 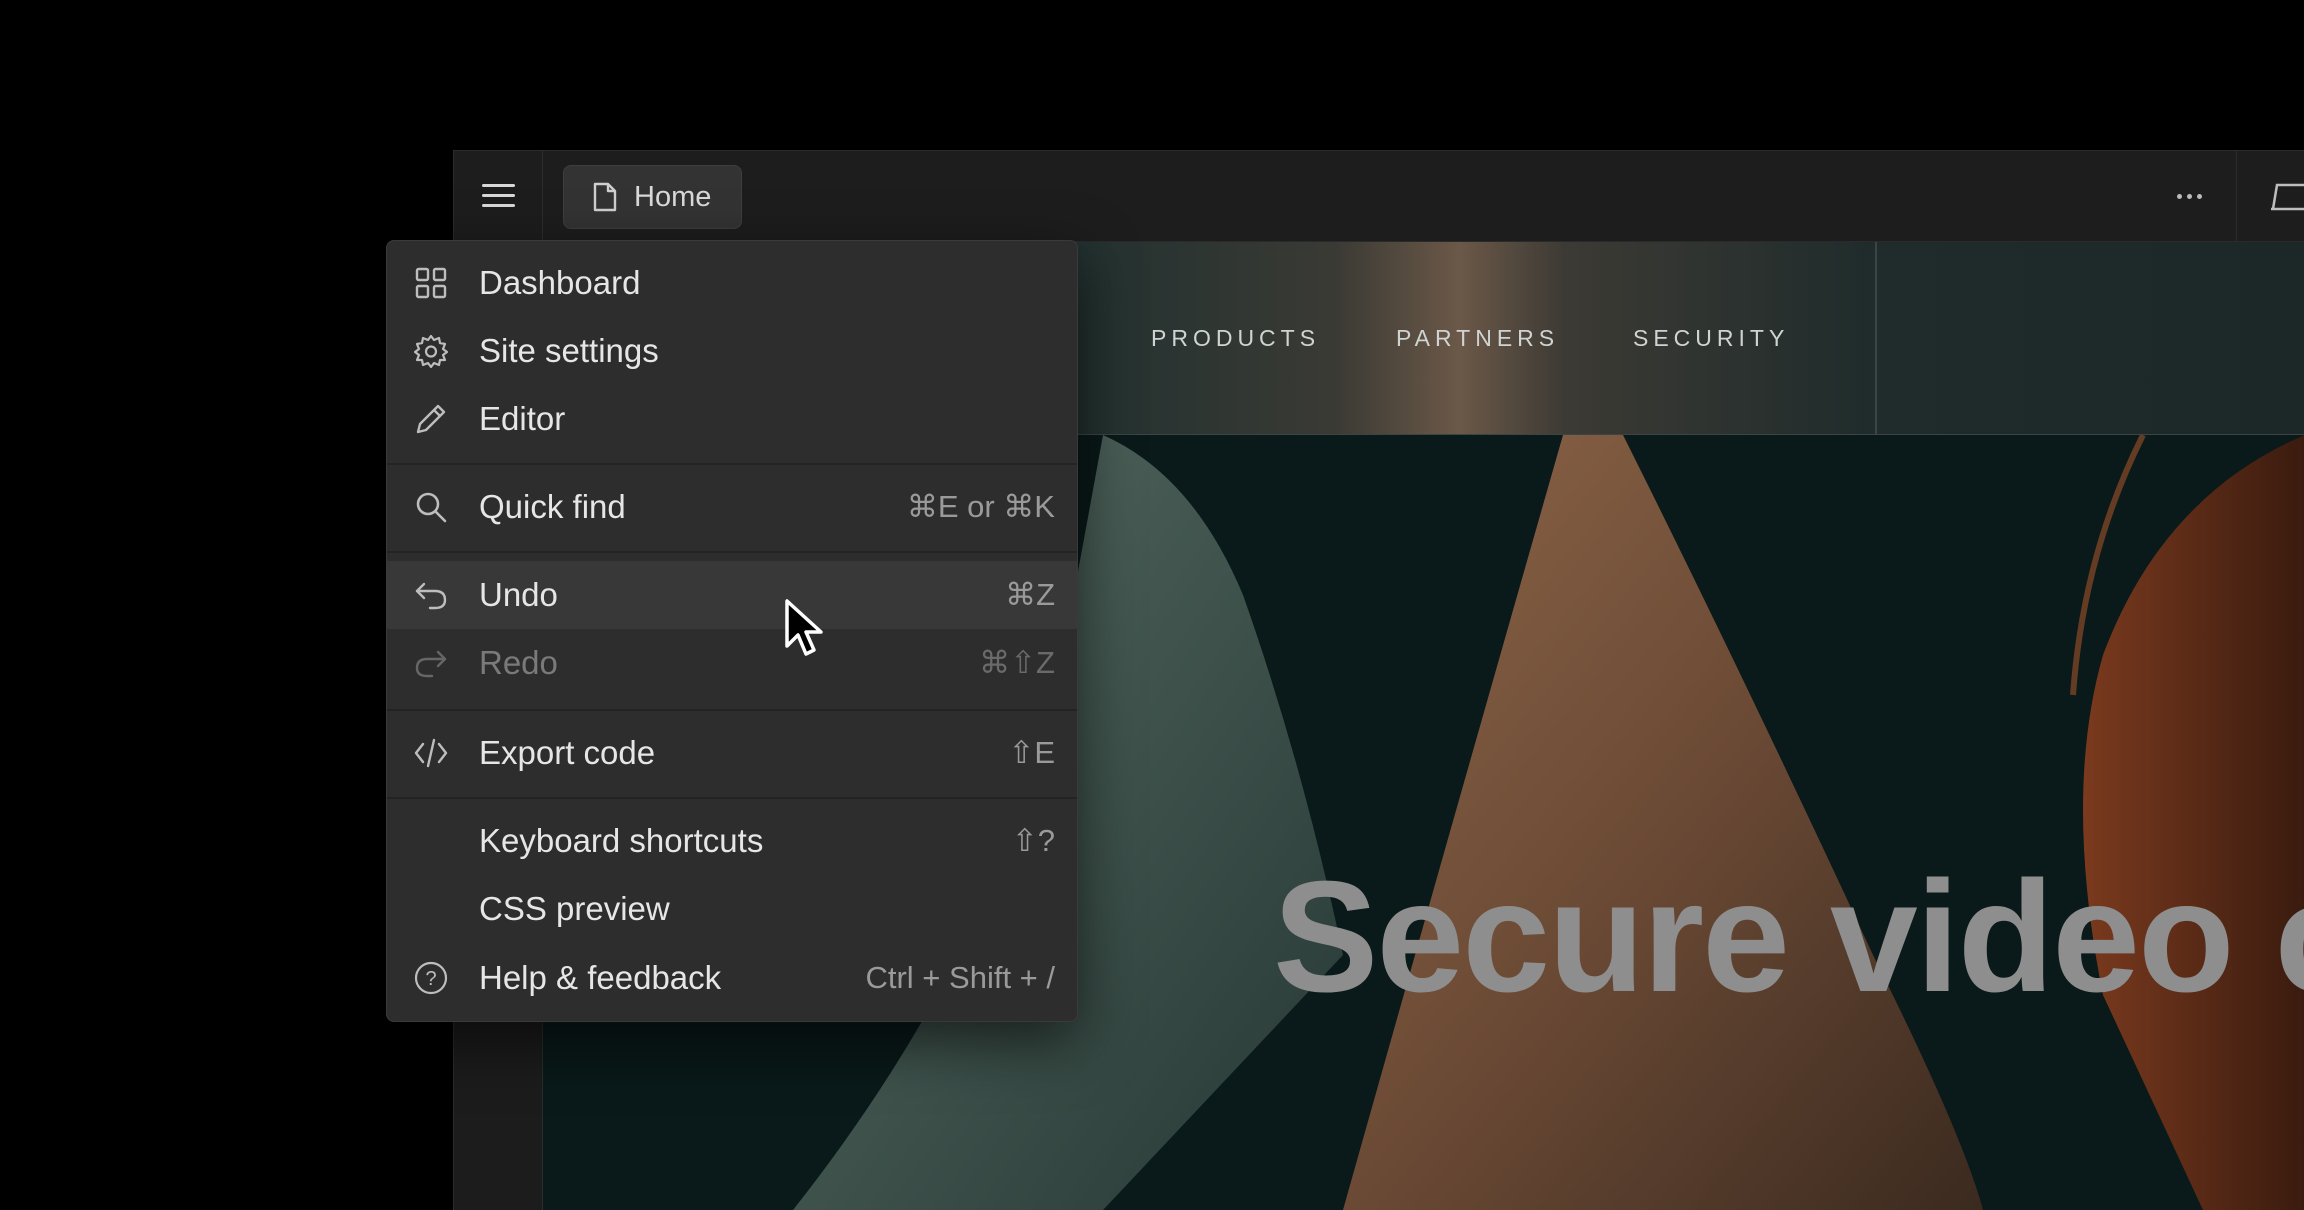 What do you see at coordinates (574, 908) in the screenshot?
I see `menu-item-label: CSS preview` at bounding box center [574, 908].